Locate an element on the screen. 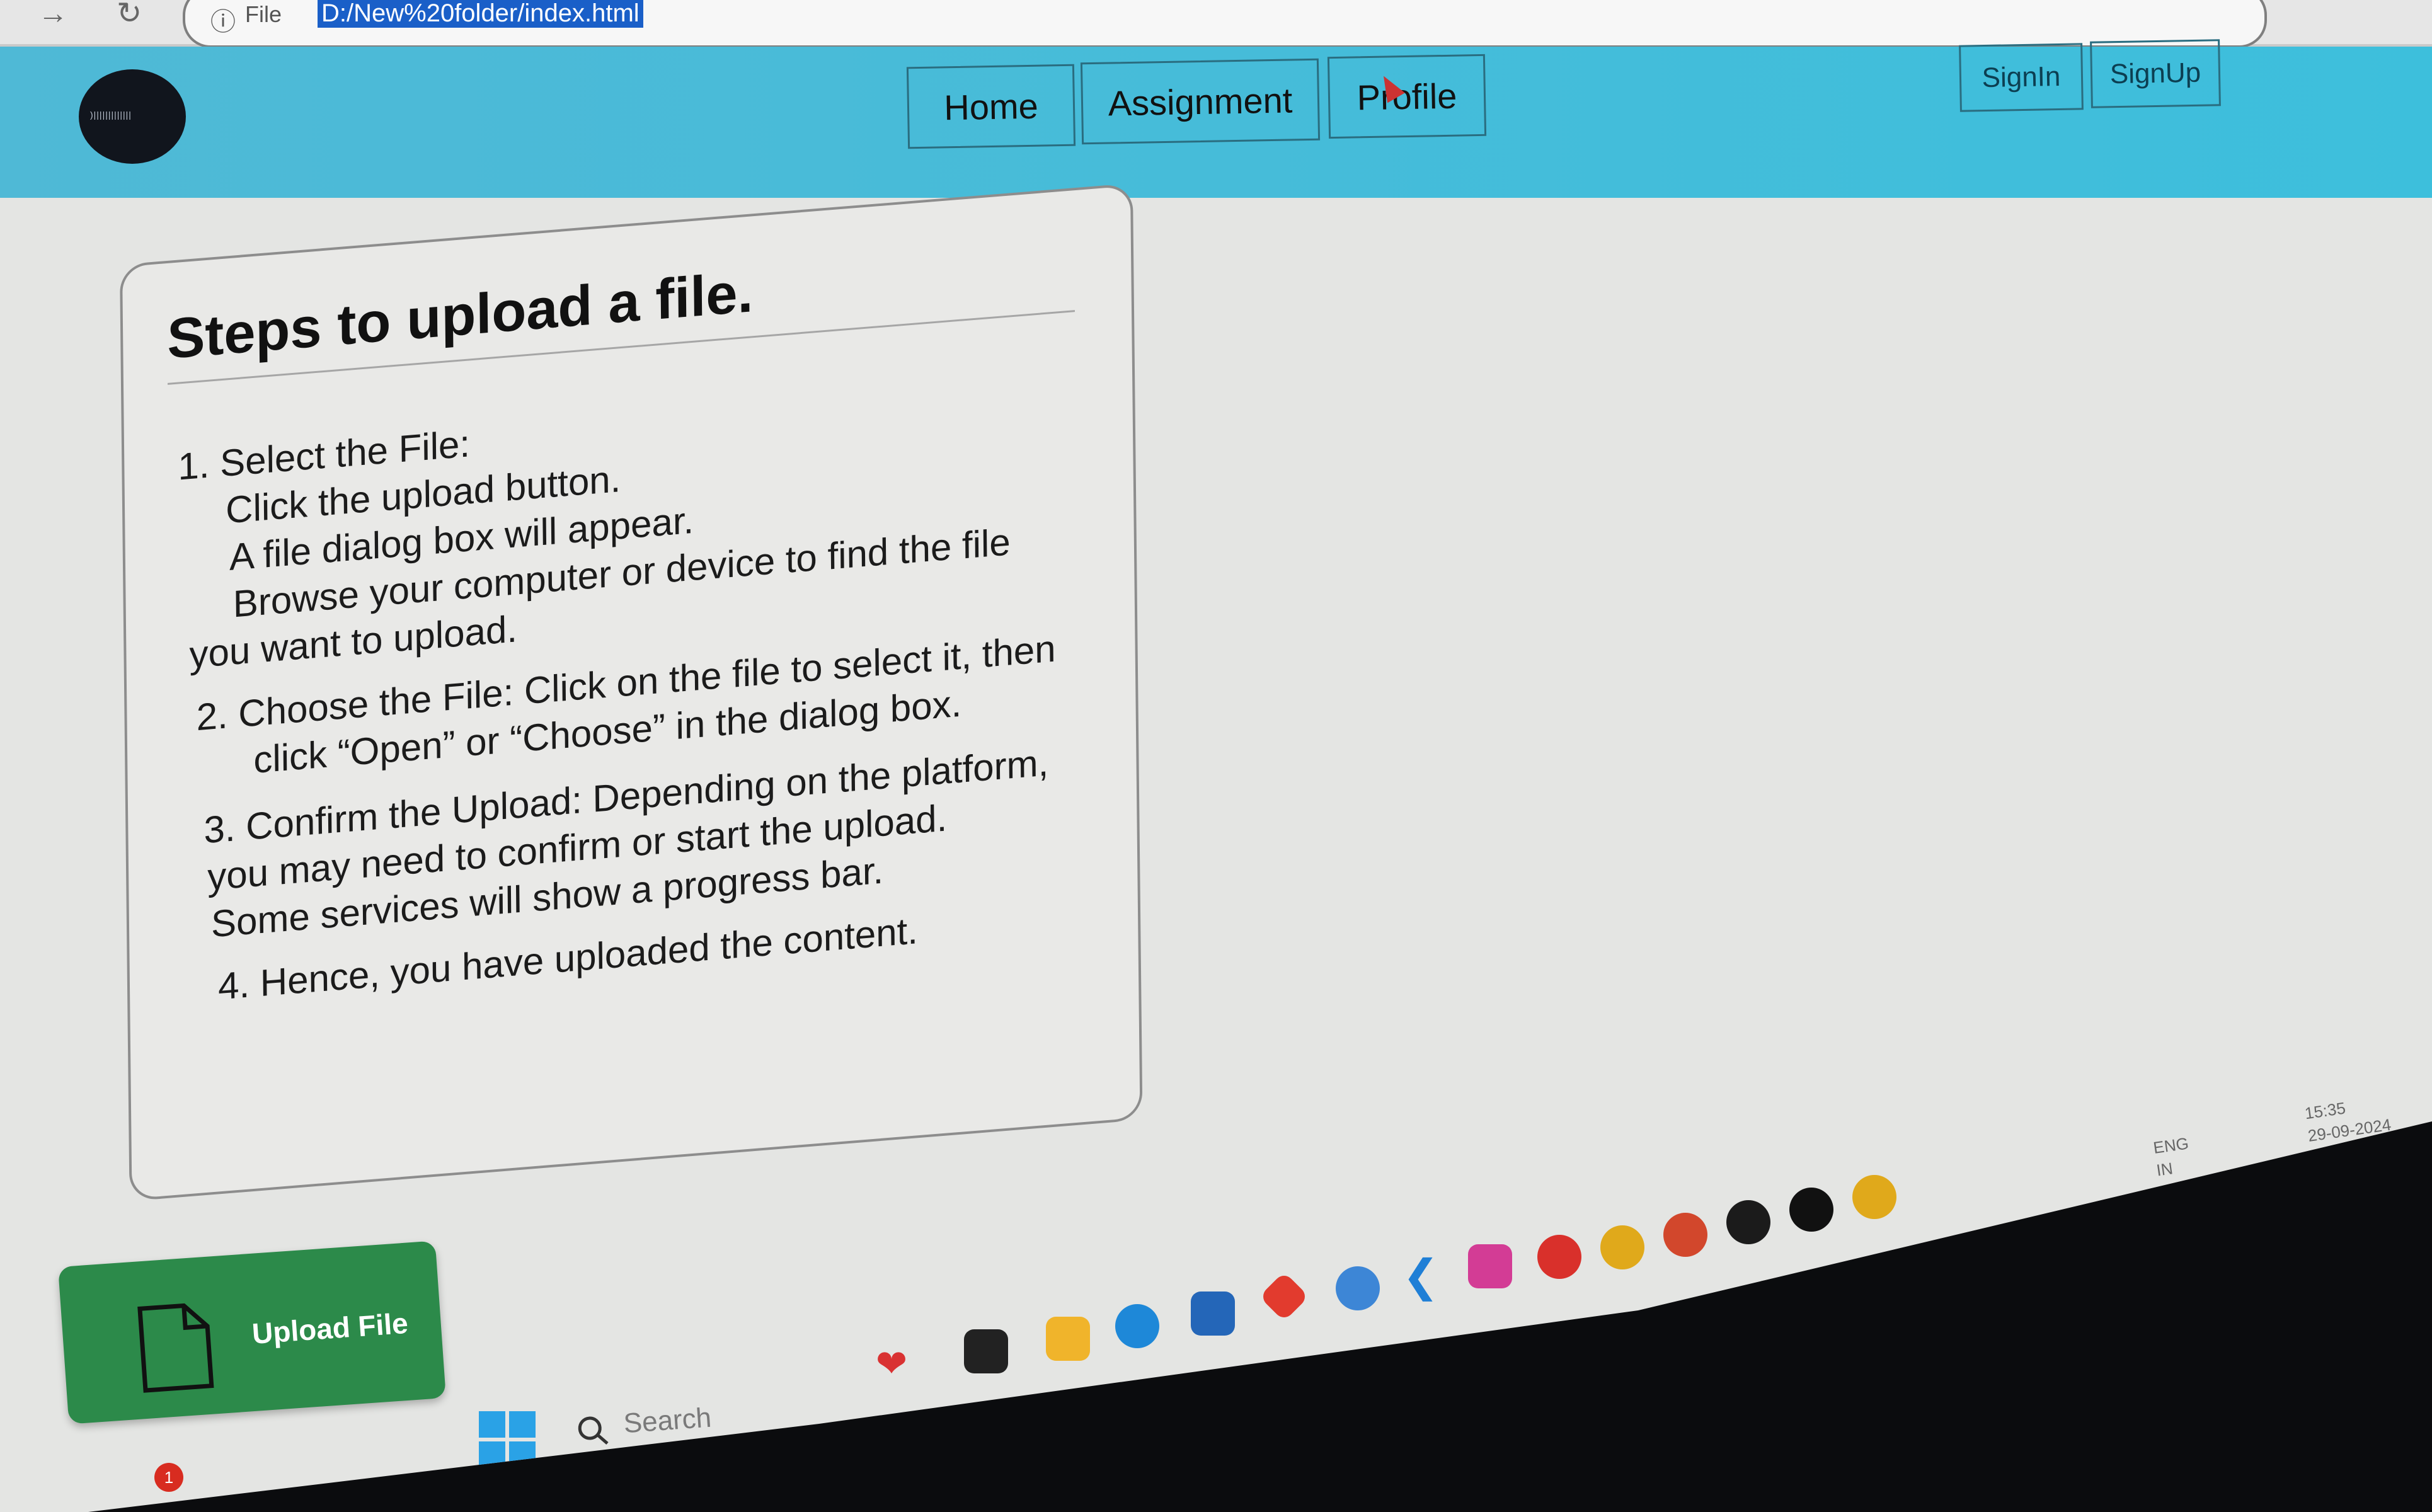 The image size is (2432, 1512). signin-label: SignIn is located at coordinates (2022, 77).